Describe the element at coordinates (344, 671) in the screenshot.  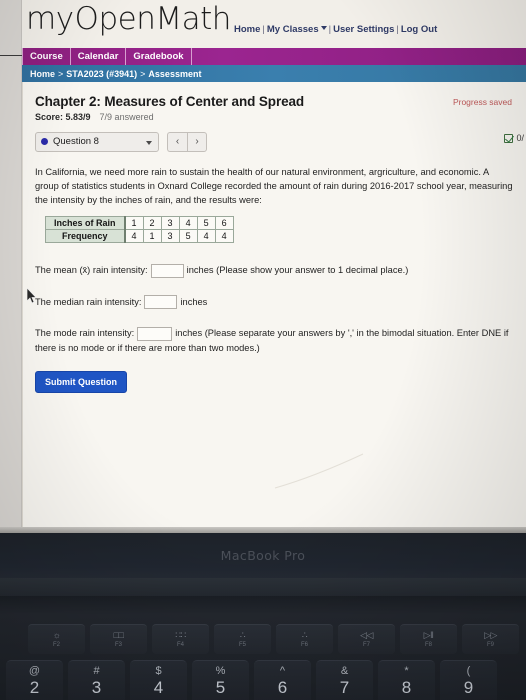
I see `key-symbol: &` at that location.